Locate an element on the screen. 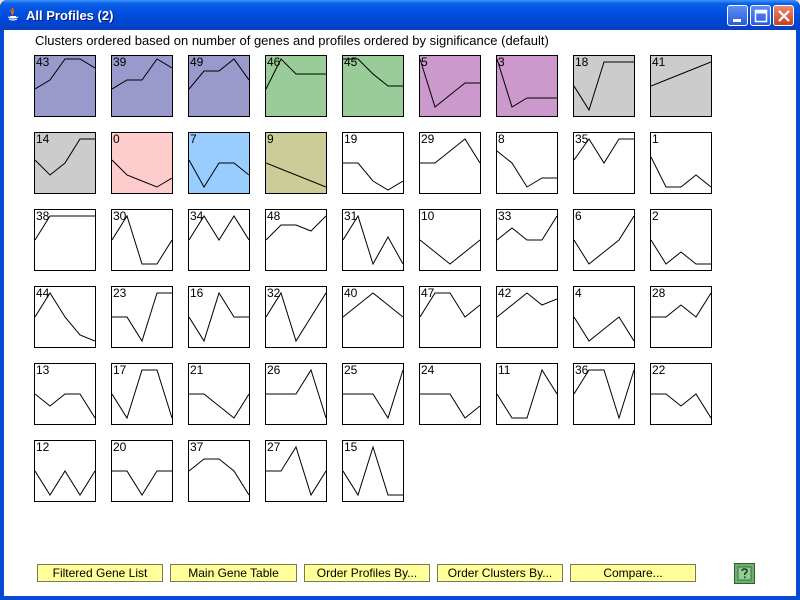 The width and height of the screenshot is (800, 600). minimize-icon is located at coordinates (737, 20).